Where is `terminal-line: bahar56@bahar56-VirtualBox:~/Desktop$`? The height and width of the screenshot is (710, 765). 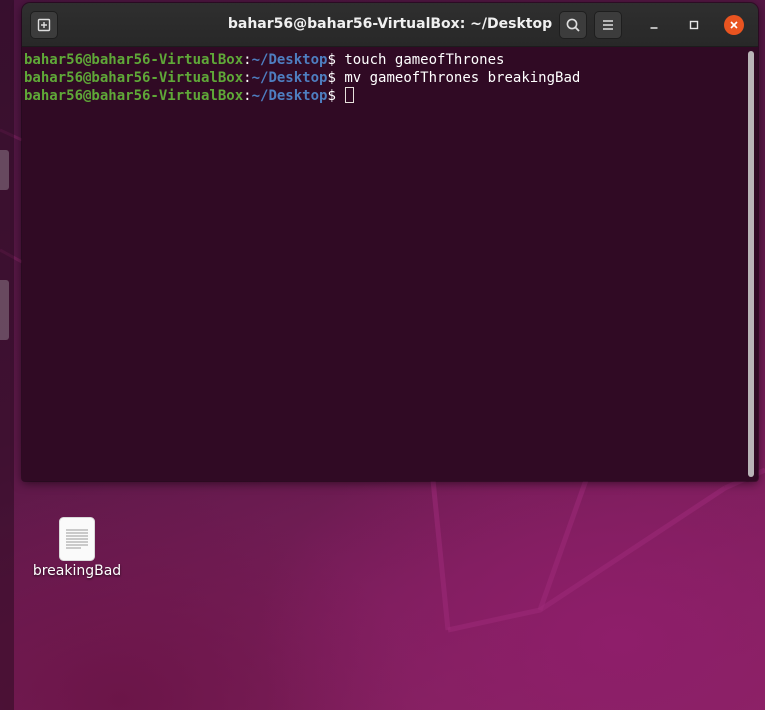 terminal-line: bahar56@bahar56-VirtualBox:~/Desktop$ is located at coordinates (384, 96).